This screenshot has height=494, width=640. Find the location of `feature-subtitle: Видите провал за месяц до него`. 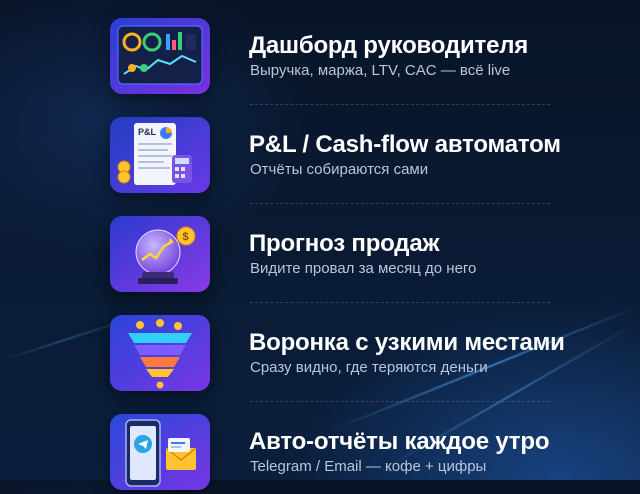

feature-subtitle: Видите провал за месяц до него is located at coordinates (363, 269).